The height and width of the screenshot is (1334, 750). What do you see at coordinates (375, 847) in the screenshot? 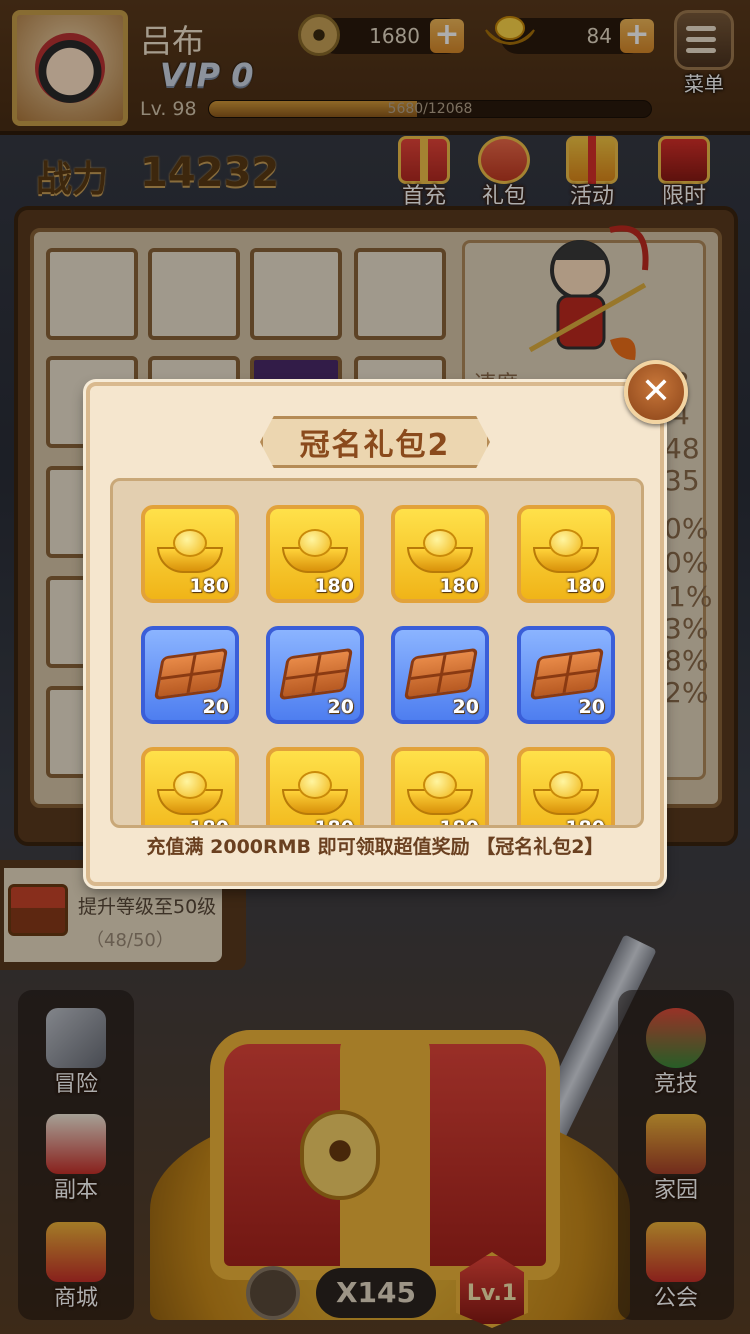
I see `reward-condition-text: 充值满 2000RMB 即可领取超值奖励 【冠名礼包2】` at bounding box center [375, 847].